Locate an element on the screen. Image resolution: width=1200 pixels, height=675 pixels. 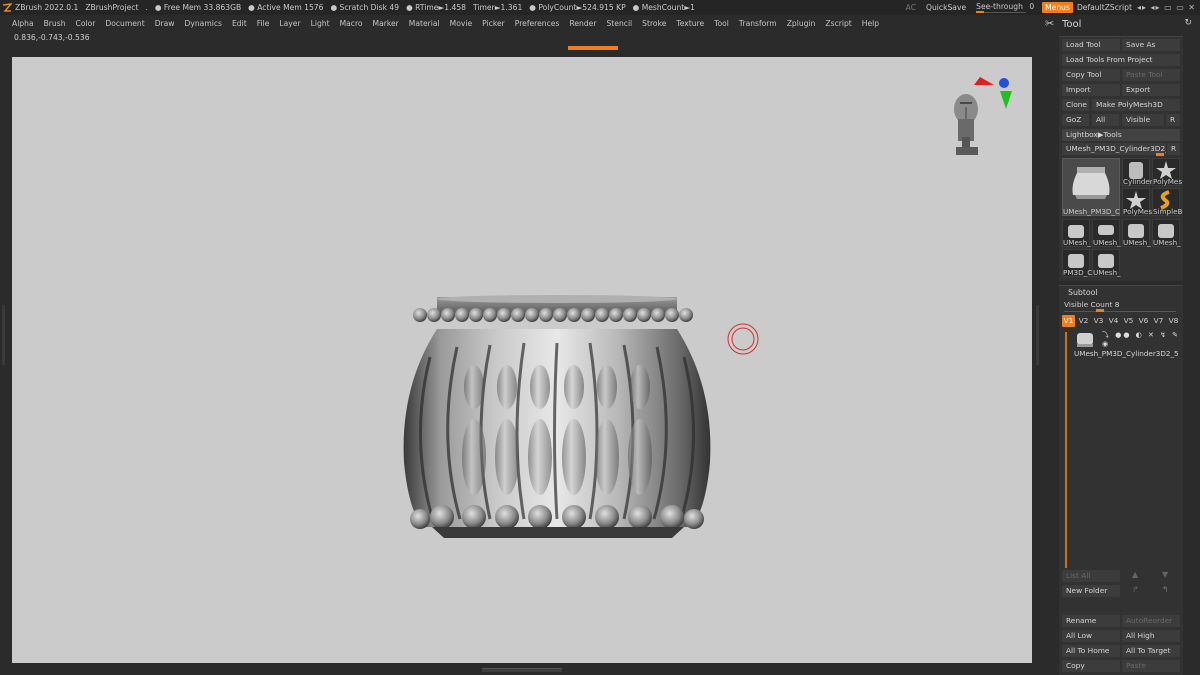
import-button: Import is located at coordinates (1091, 90).